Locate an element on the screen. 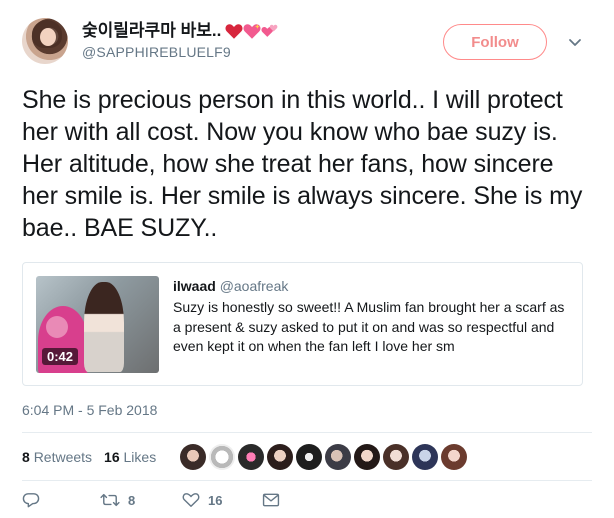 Image resolution: width=614 pixels, height=518 pixels. like-count: 16 is located at coordinates (215, 500).